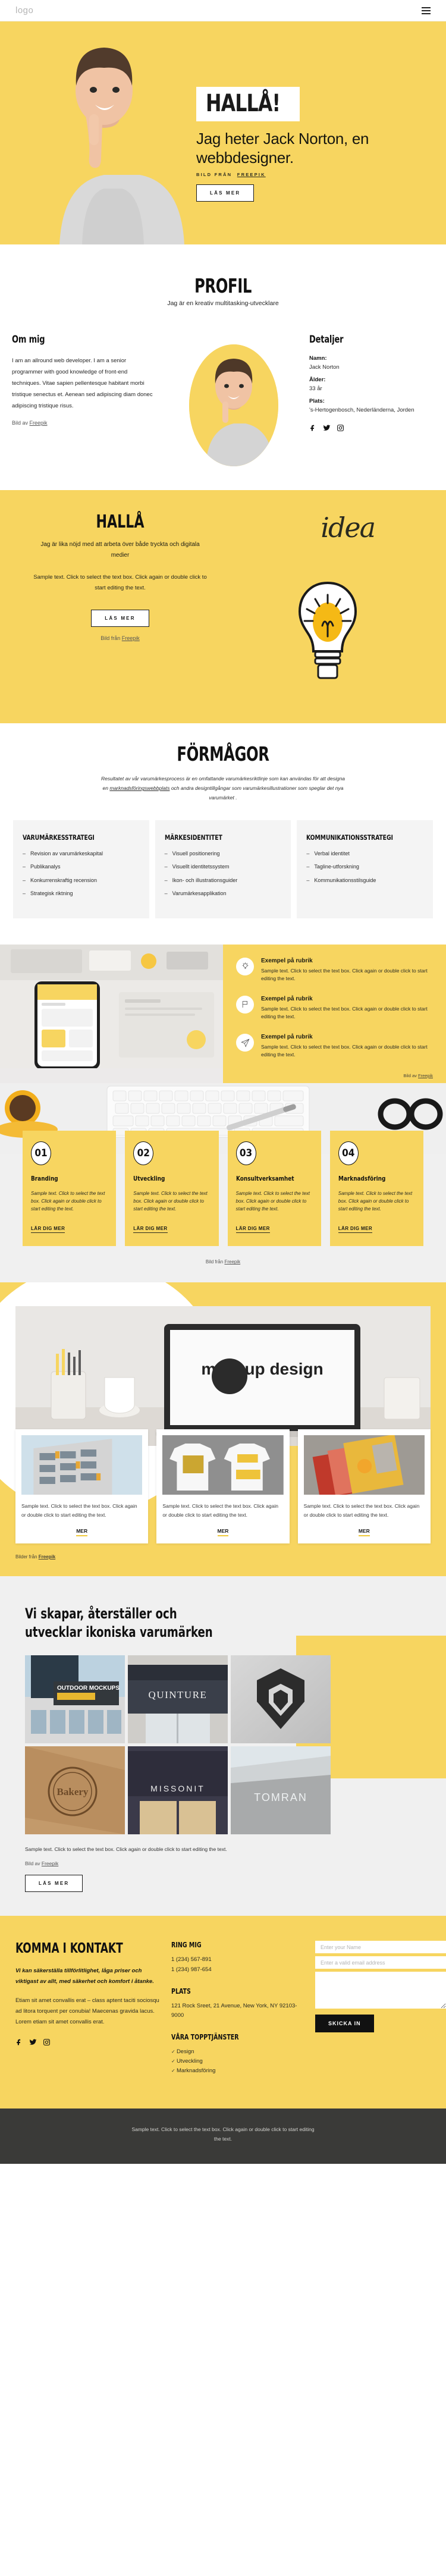  Describe the element at coordinates (50, 1863) in the screenshot. I see `brands-credit-link: Freepik` at that location.